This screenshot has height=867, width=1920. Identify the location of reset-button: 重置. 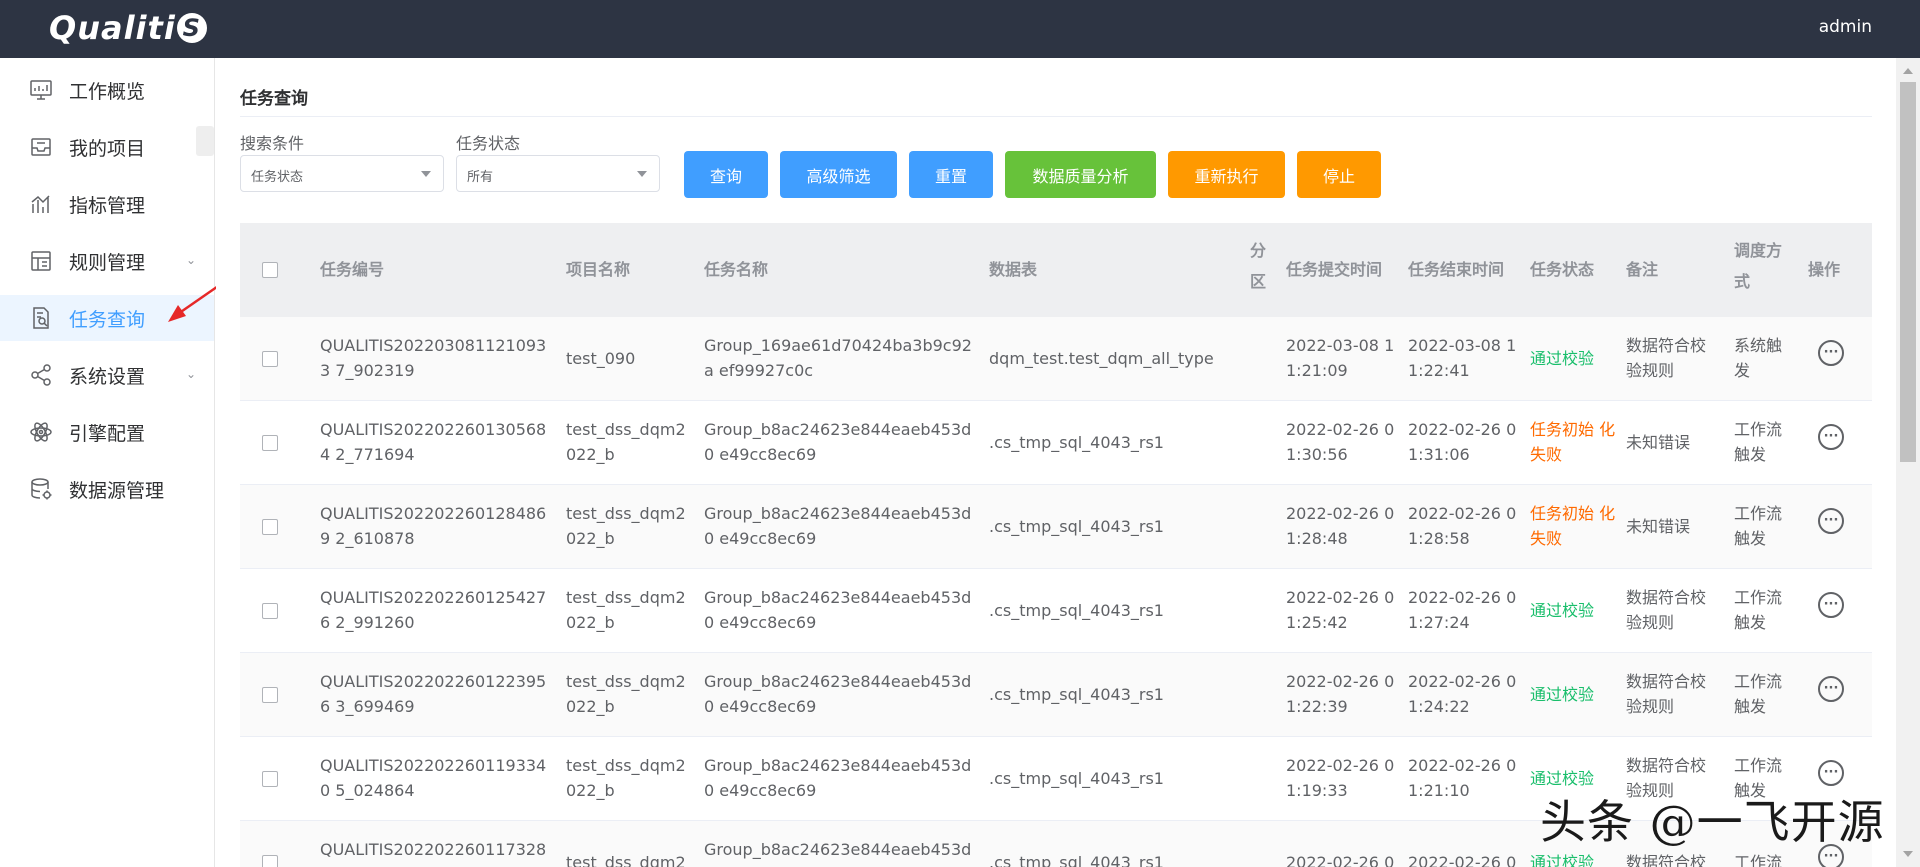
(951, 174).